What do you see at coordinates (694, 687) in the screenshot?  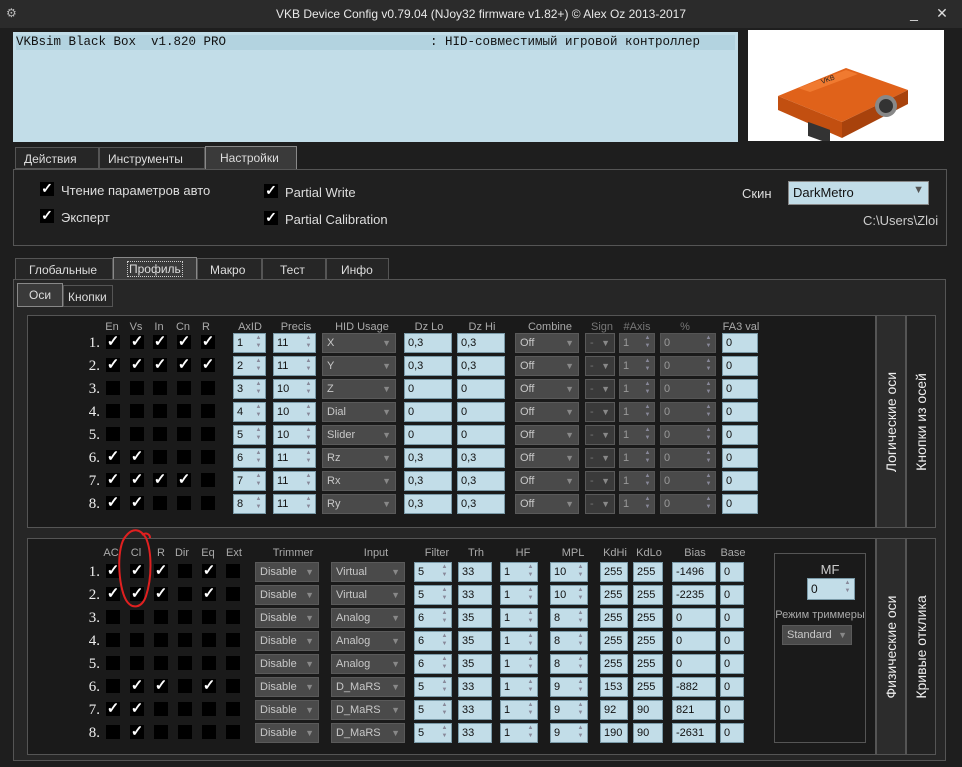 I see `bias-field: -882` at bounding box center [694, 687].